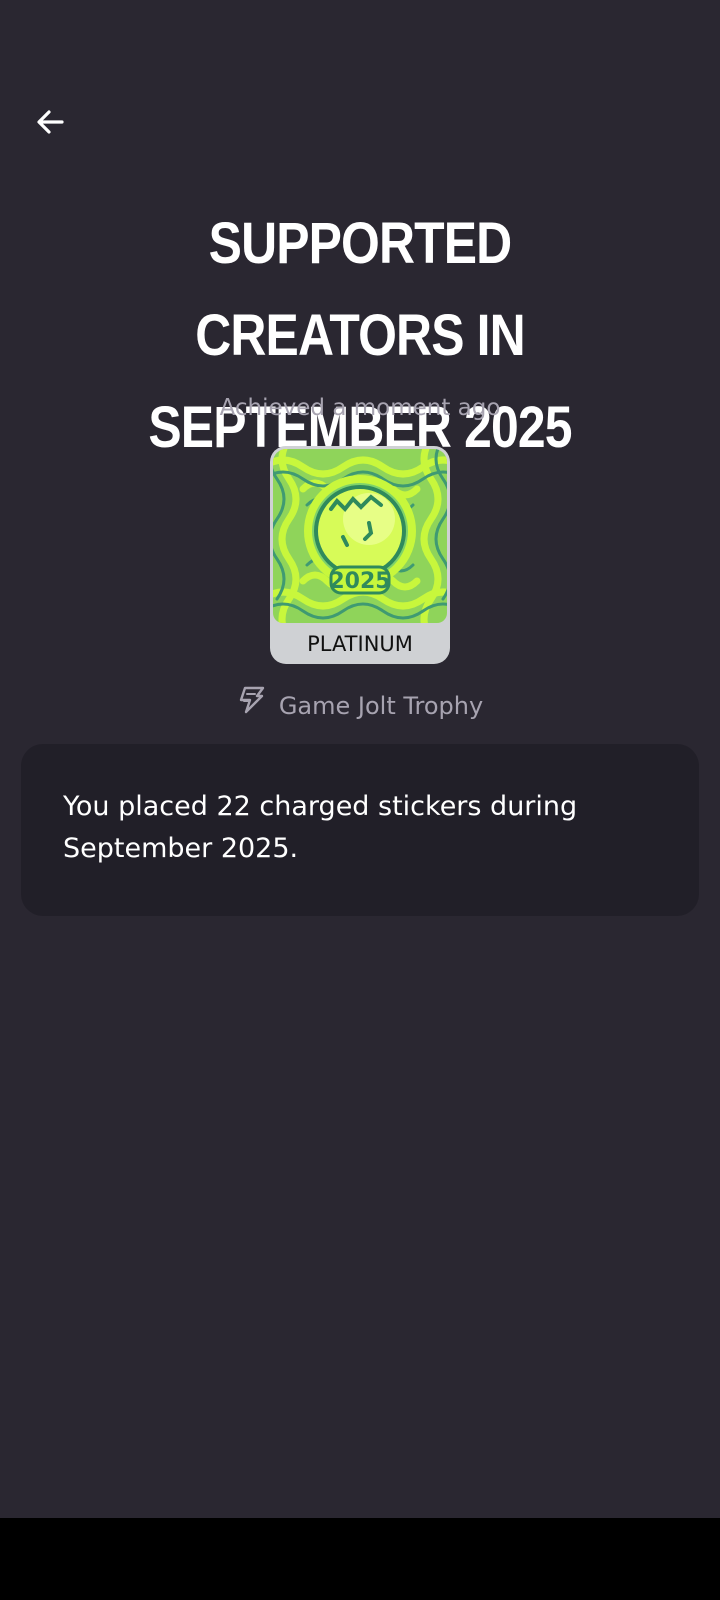 The image size is (720, 1600). I want to click on trophy-tier-label: PLATINUM, so click(360, 644).